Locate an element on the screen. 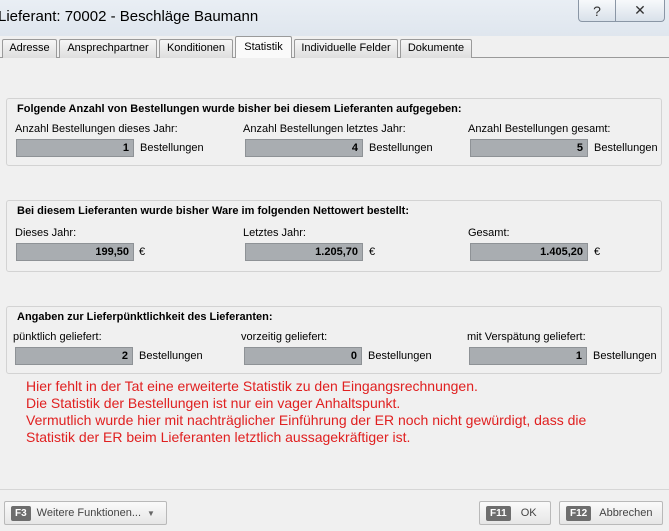 The width and height of the screenshot is (669, 531). f12-key-badge: F12 is located at coordinates (579, 513).